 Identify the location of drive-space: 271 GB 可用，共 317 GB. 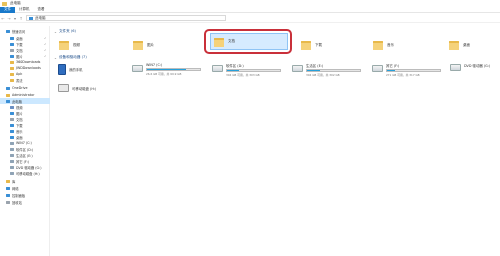
(403, 75).